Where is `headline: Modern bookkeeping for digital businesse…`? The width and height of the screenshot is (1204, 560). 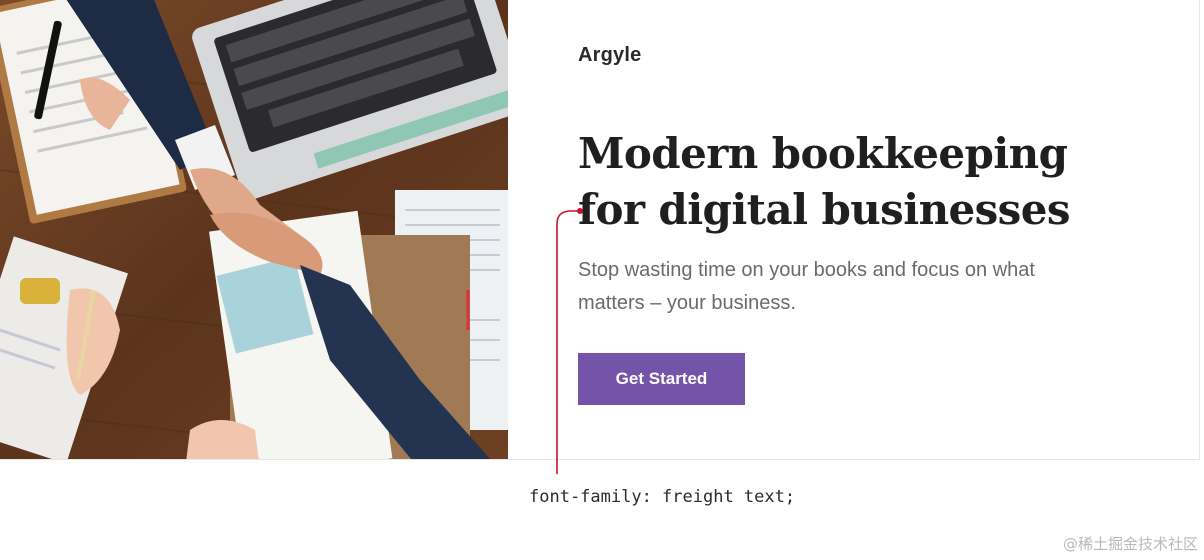 headline: Modern bookkeeping for digital businesse… is located at coordinates (878, 182).